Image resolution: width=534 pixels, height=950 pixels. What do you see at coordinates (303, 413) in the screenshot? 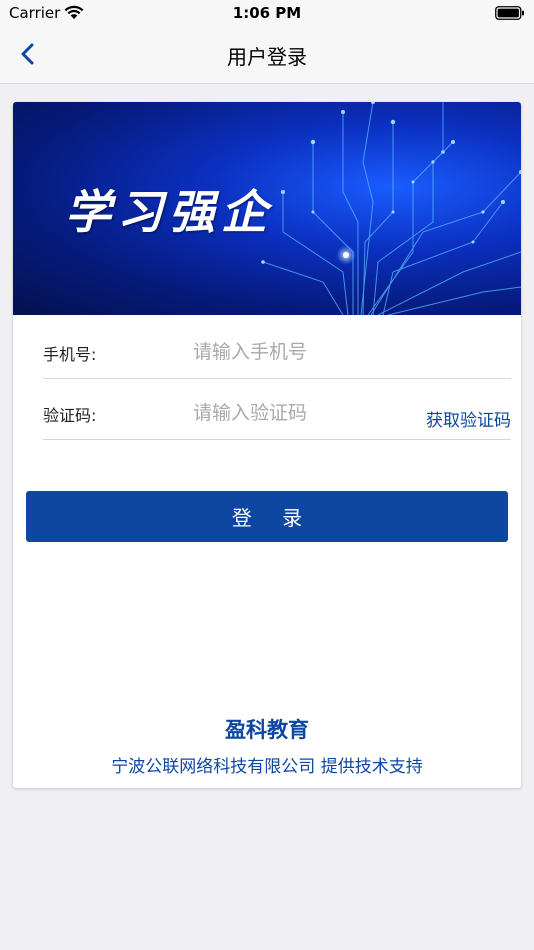
I see `code-input` at bounding box center [303, 413].